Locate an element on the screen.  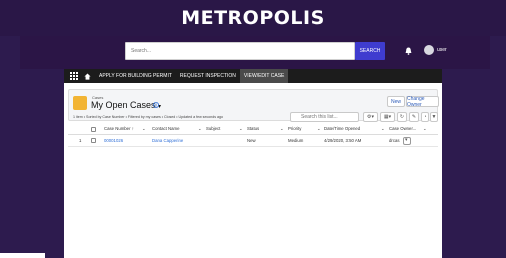
edit-list-button: ✎ is located at coordinates (414, 117).